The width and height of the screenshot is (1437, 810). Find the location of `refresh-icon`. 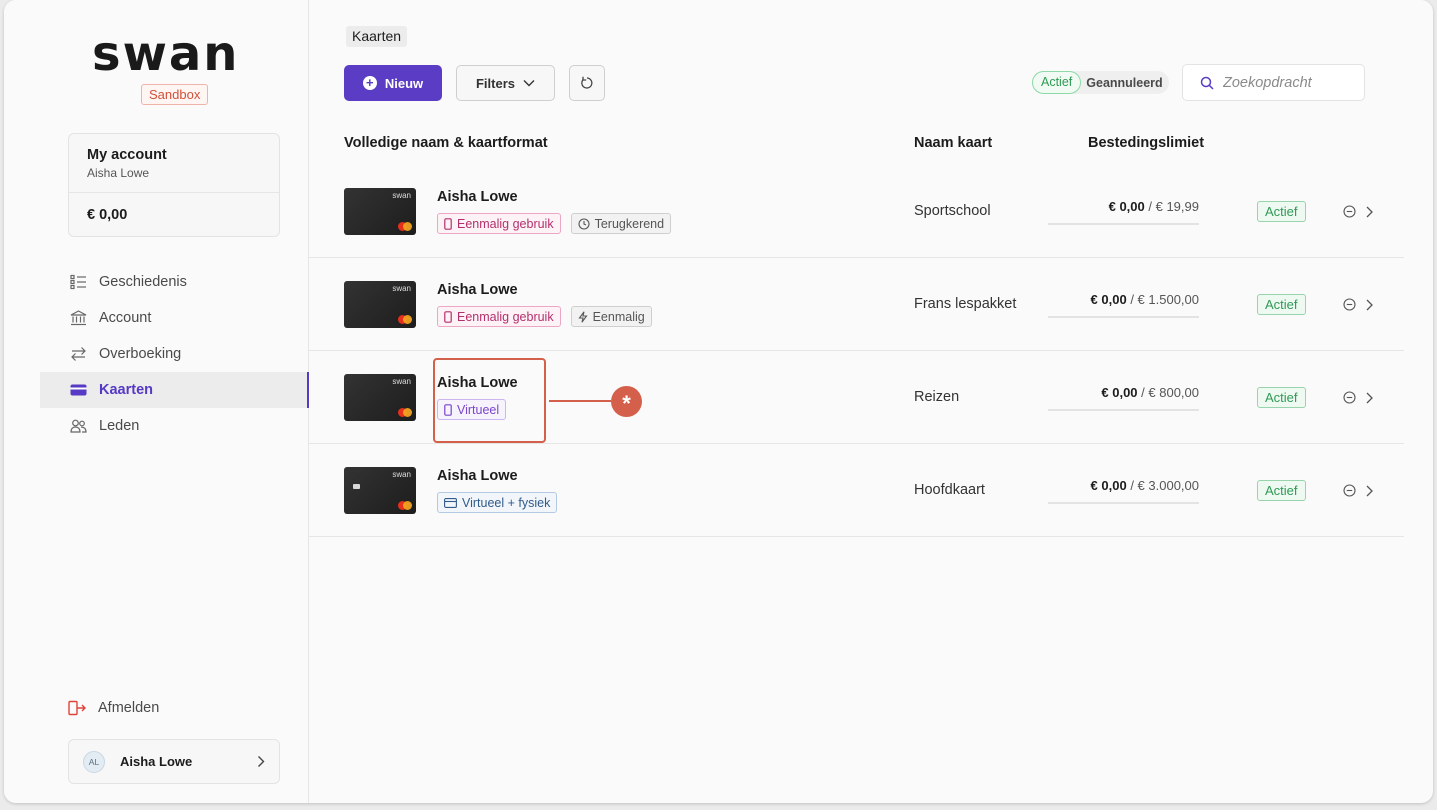

refresh-icon is located at coordinates (587, 82).